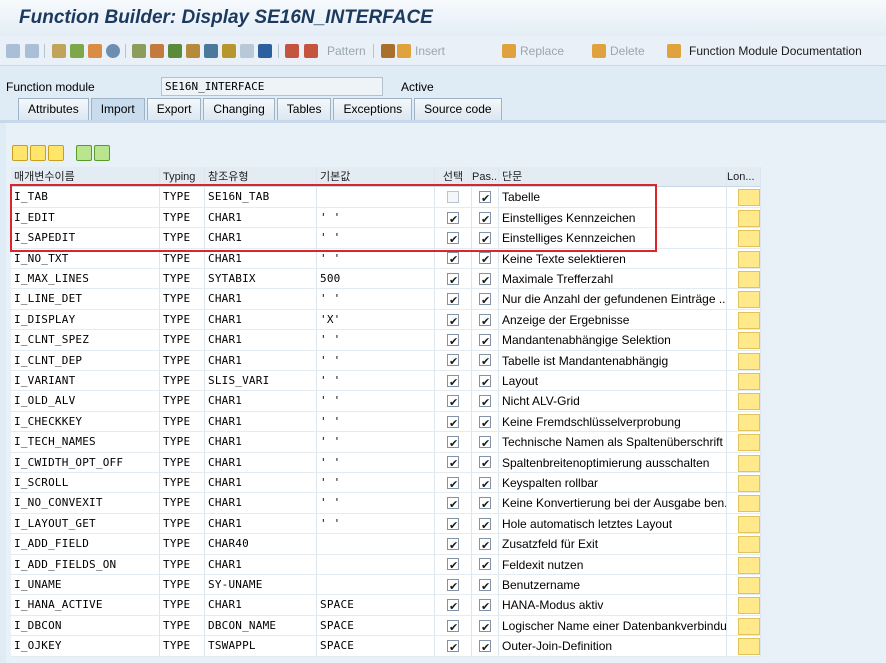 The height and width of the screenshot is (663, 886). I want to click on default-value-cell, so click(376, 585).